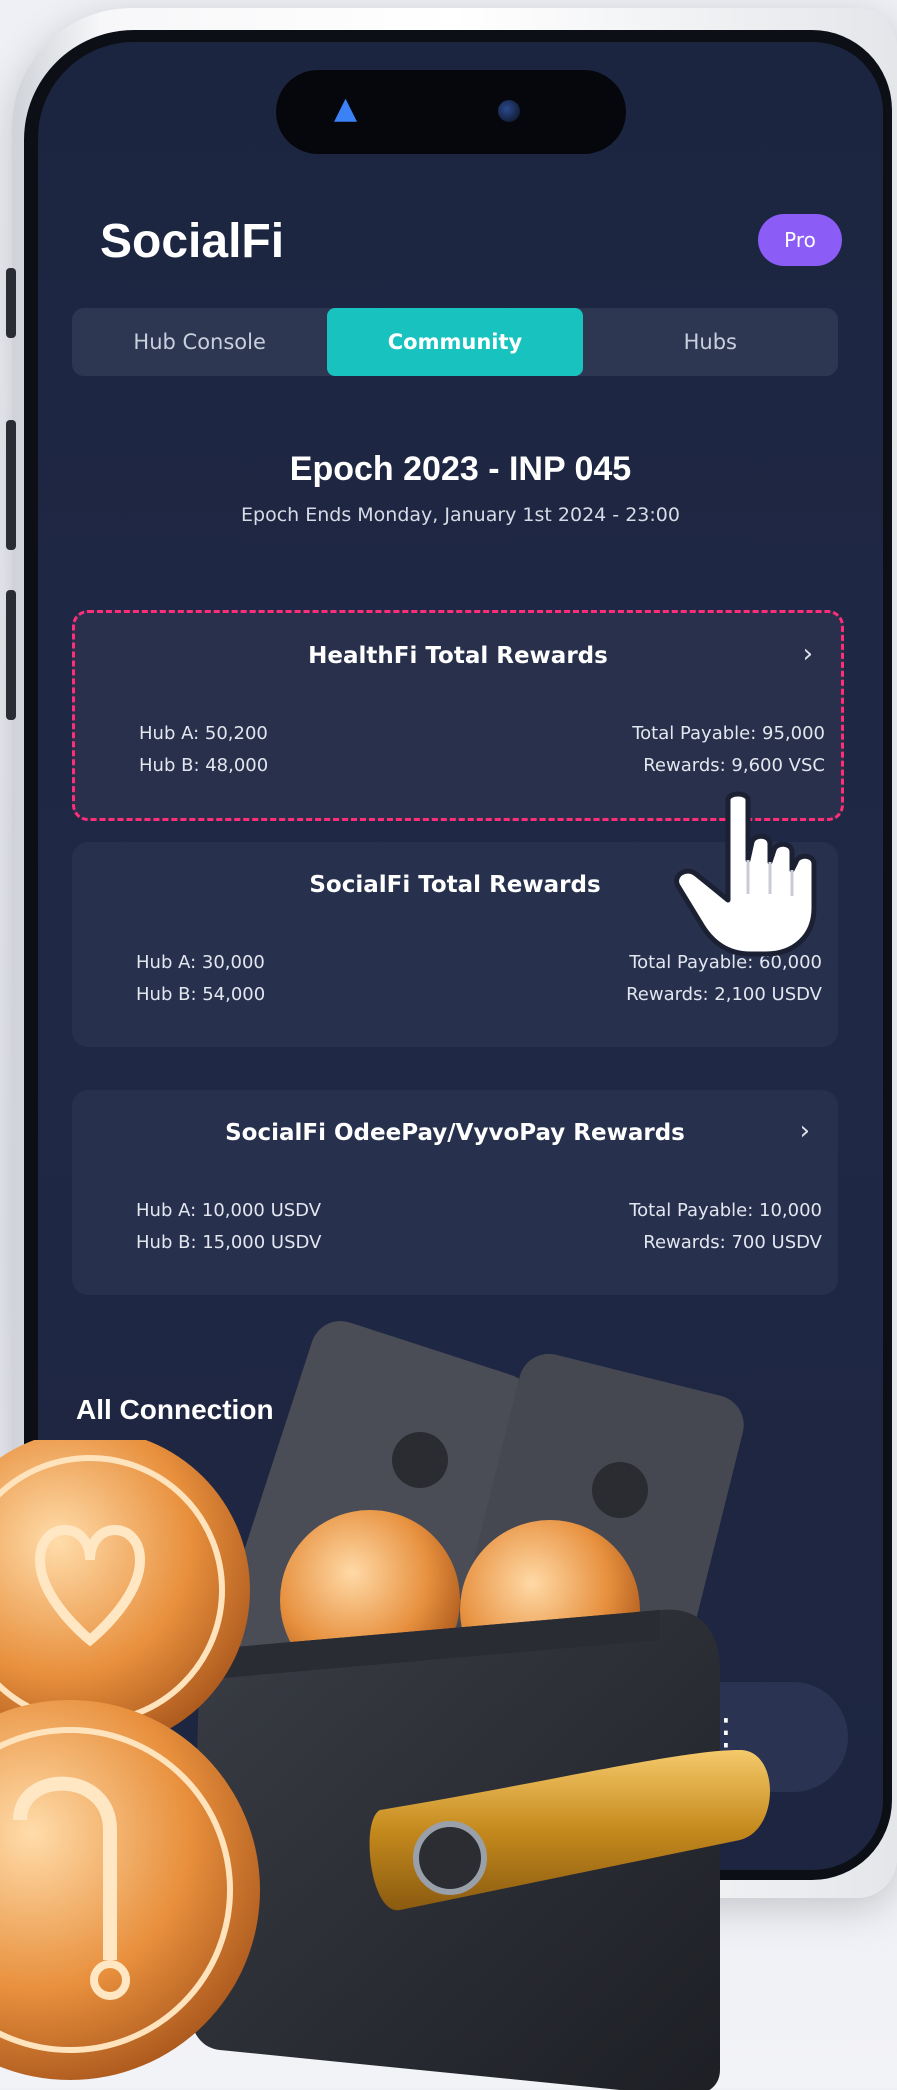  What do you see at coordinates (200, 979) in the screenshot?
I see `card-hub-values: Hub A: 30,000 Hub B: 54,000` at bounding box center [200, 979].